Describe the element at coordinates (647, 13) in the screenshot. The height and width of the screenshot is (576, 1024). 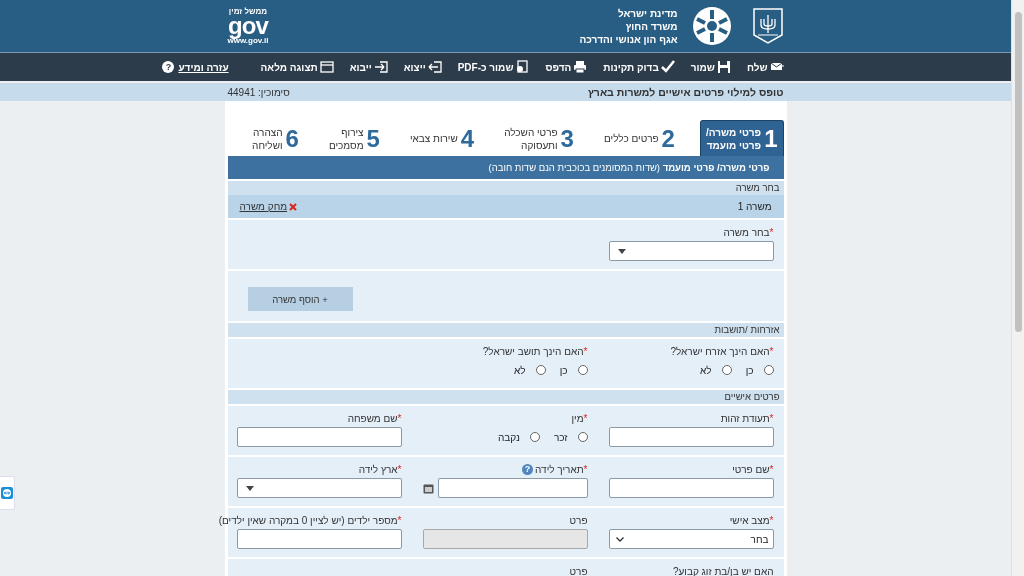
I see `org-name: מדינת ישראל` at that location.